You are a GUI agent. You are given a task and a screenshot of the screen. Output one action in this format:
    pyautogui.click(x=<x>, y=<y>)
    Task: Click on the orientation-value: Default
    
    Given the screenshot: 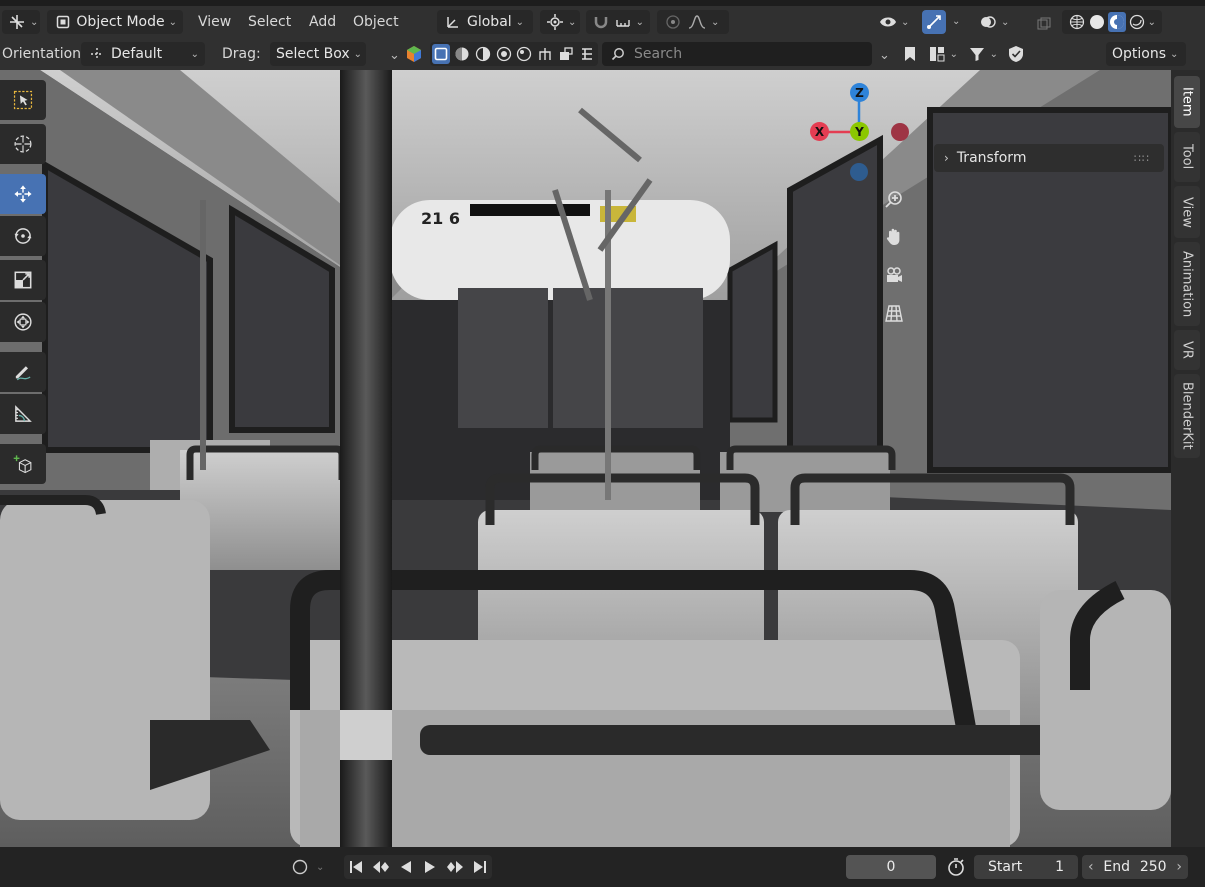 What is the action you would take?
    pyautogui.click(x=137, y=54)
    